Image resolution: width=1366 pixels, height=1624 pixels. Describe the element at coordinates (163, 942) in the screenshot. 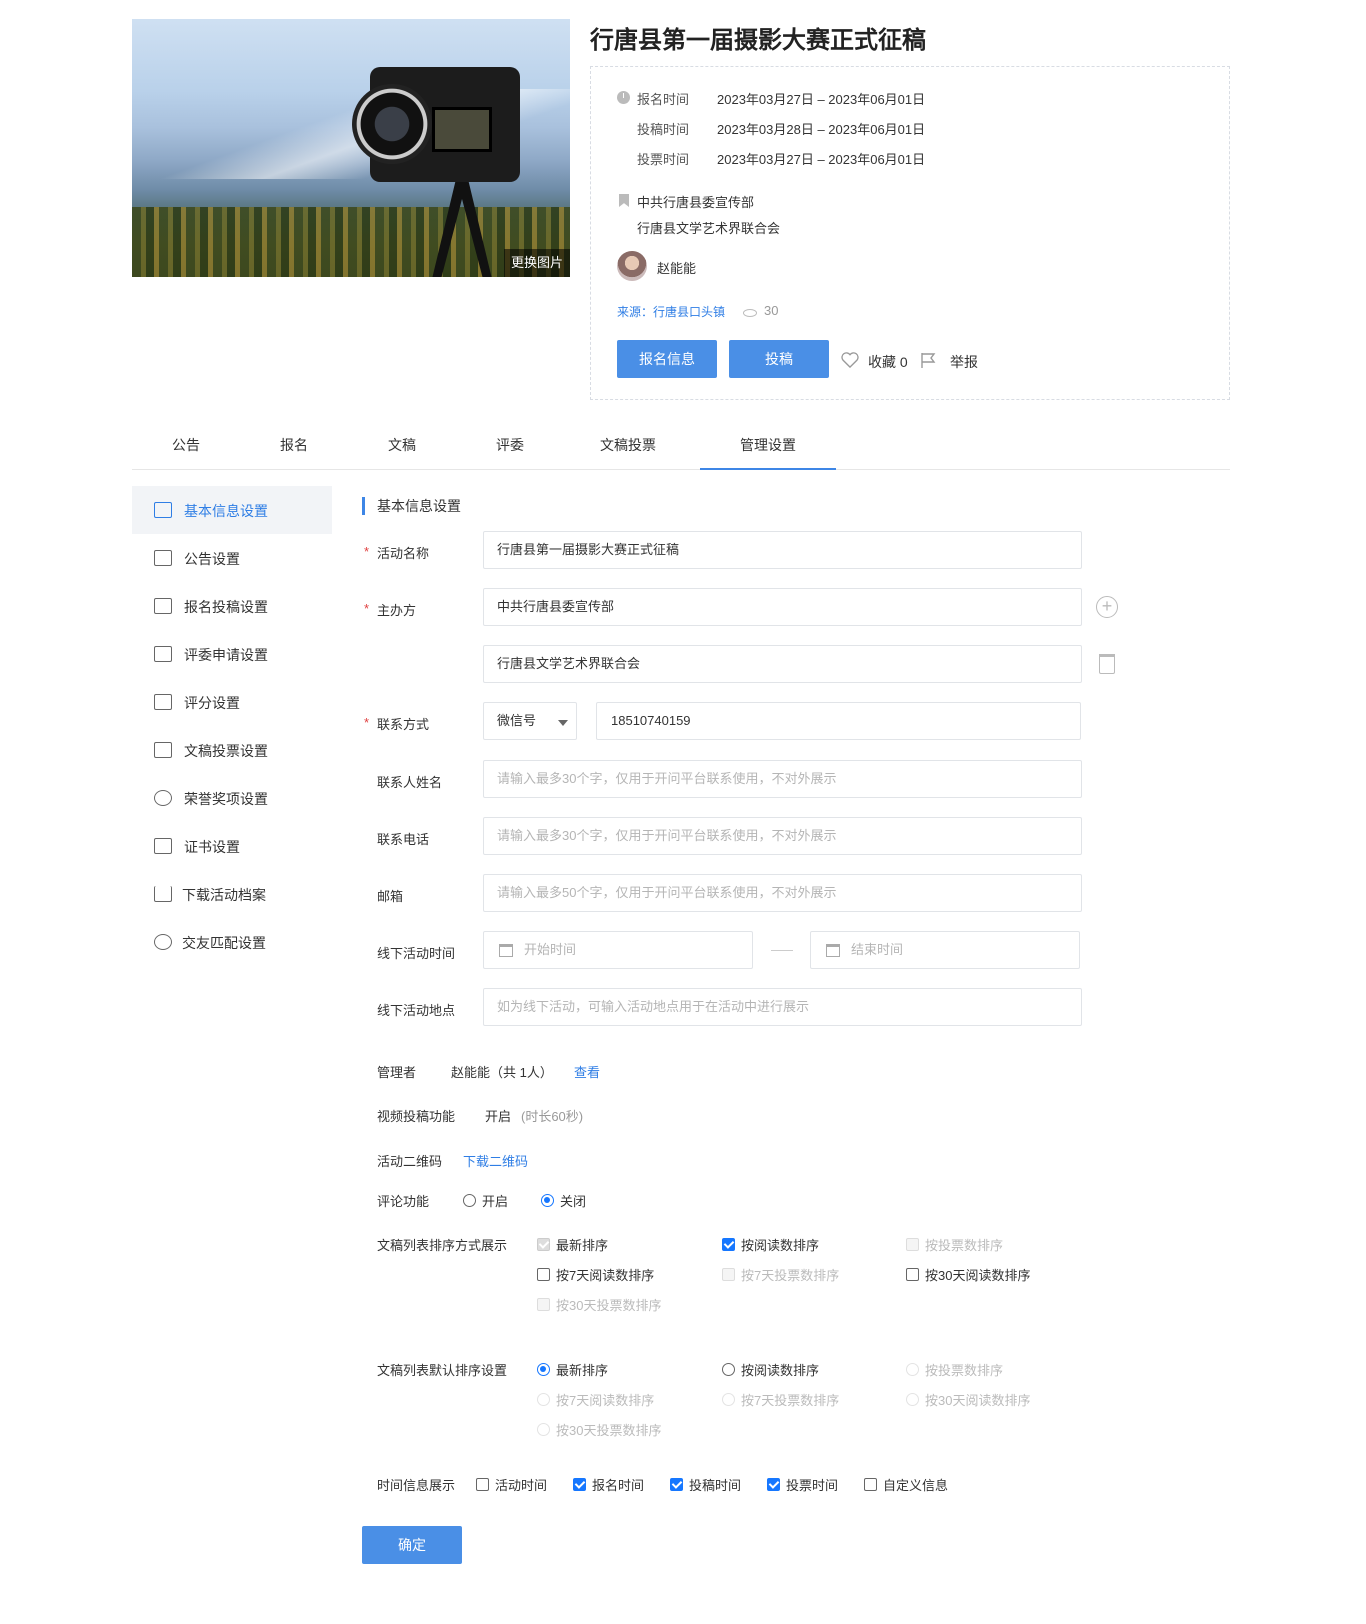

I see `people-icon` at that location.